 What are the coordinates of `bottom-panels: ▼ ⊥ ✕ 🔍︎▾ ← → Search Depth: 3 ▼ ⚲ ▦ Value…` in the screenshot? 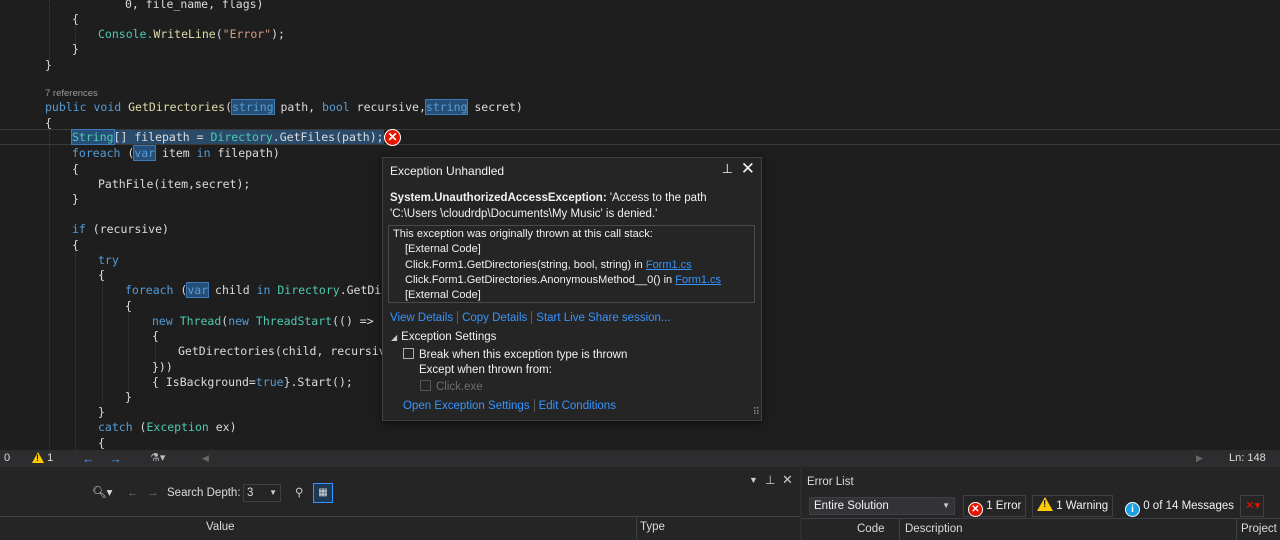 It's located at (640, 503).